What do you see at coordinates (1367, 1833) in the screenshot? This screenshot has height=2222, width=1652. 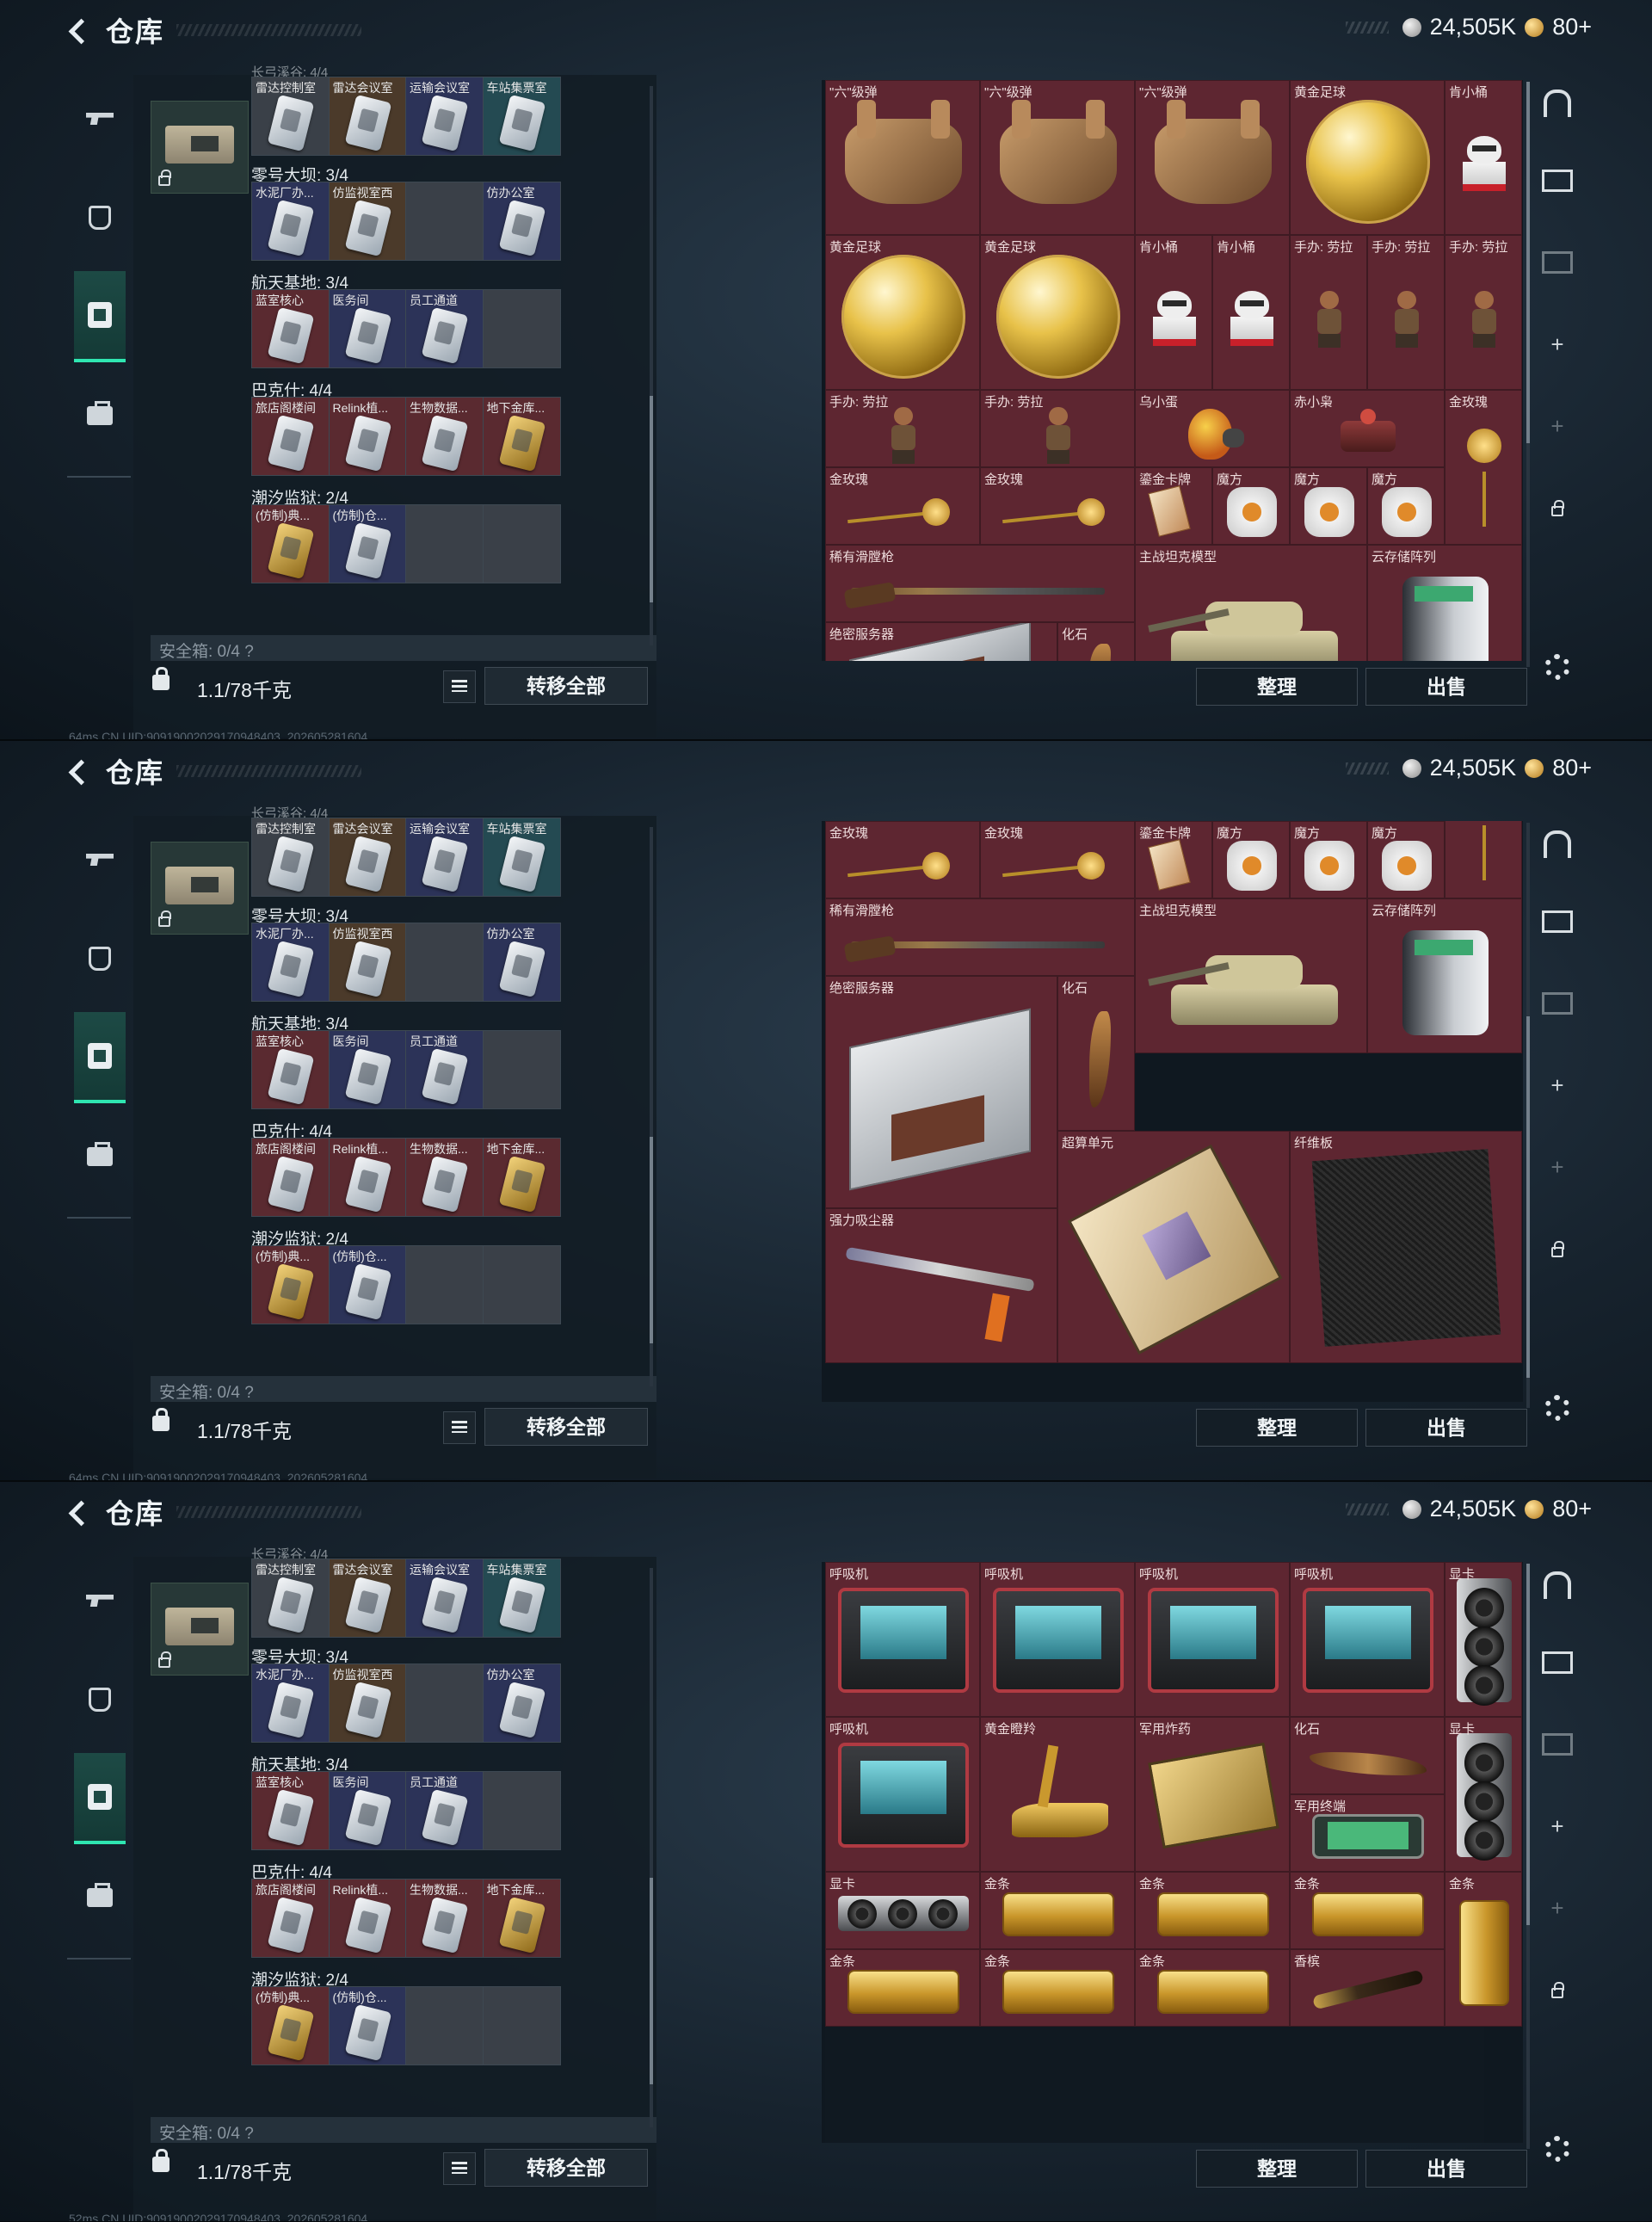 I see `item-cell: 军用终端` at bounding box center [1367, 1833].